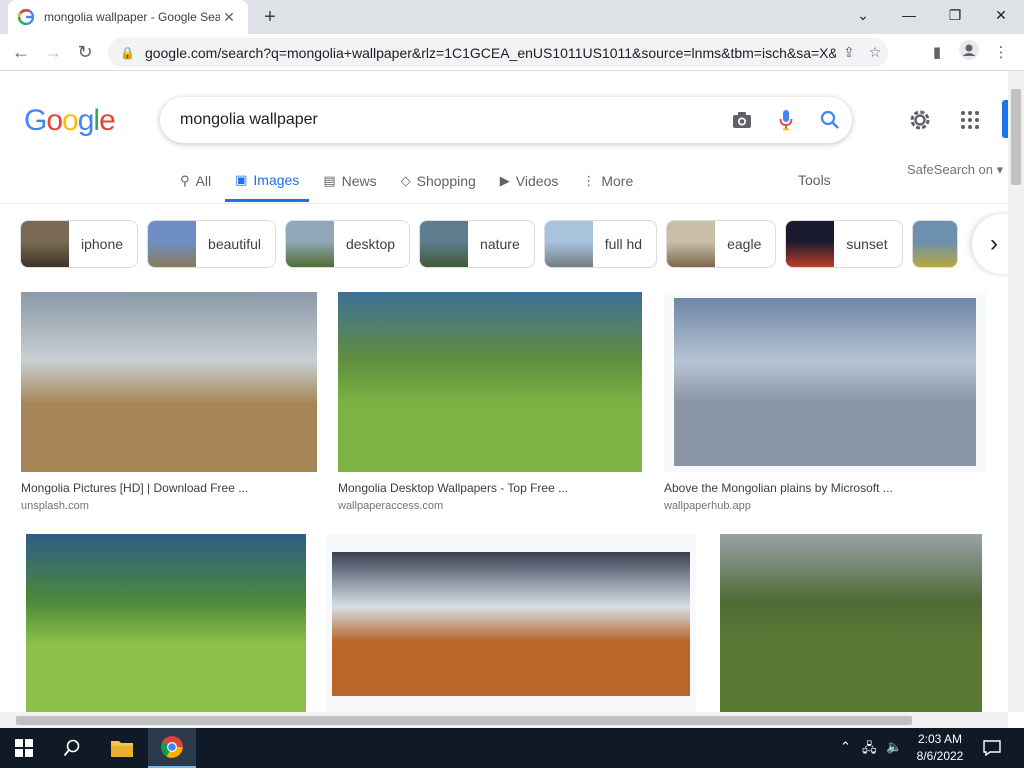 This screenshot has width=1024, height=768. What do you see at coordinates (276, 179) in the screenshot?
I see `tab-label: Images` at bounding box center [276, 179].